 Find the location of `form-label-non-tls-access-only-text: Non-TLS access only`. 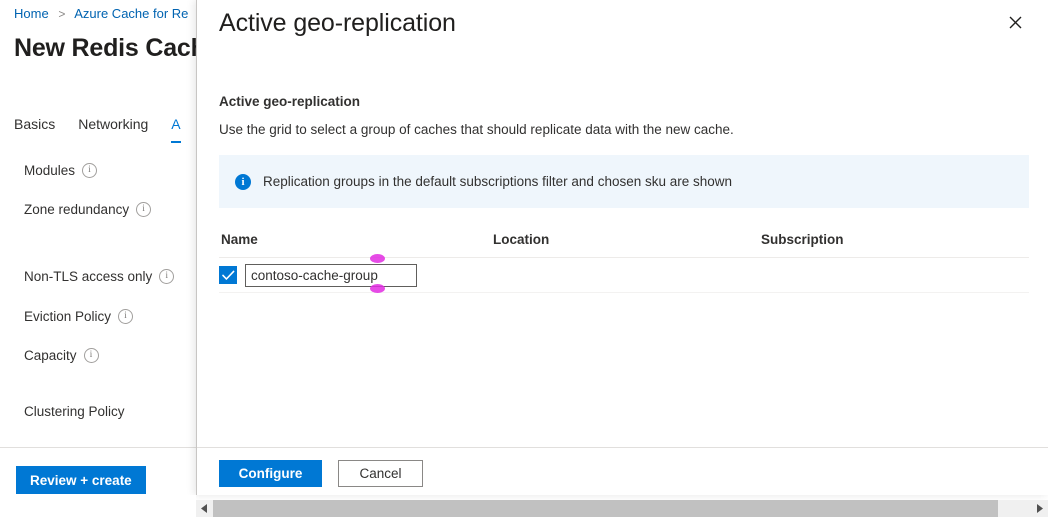

form-label-non-tls-access-only-text: Non-TLS access only is located at coordinates (88, 276).